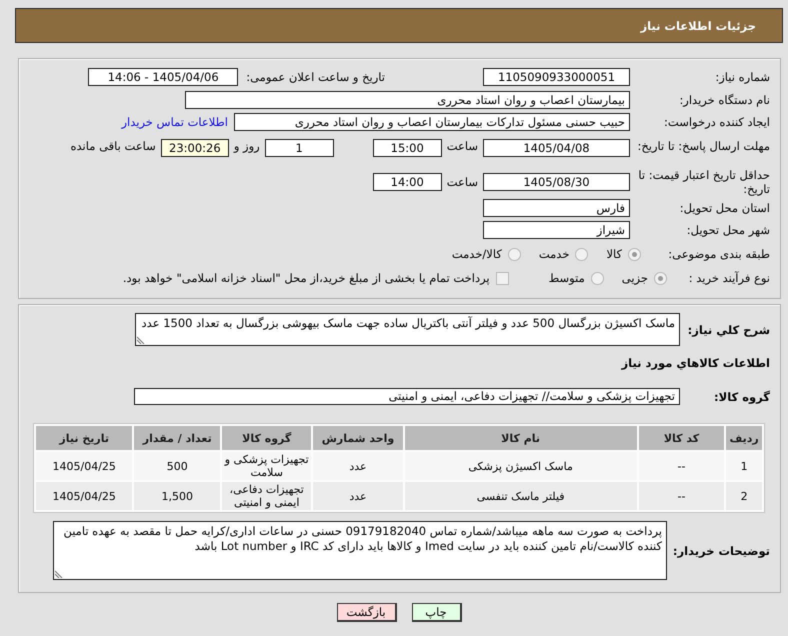 This screenshot has width=788, height=636. I want to click on field-label: مهلت ارسال پاسخ: تا تاریخ:, so click(703, 146).